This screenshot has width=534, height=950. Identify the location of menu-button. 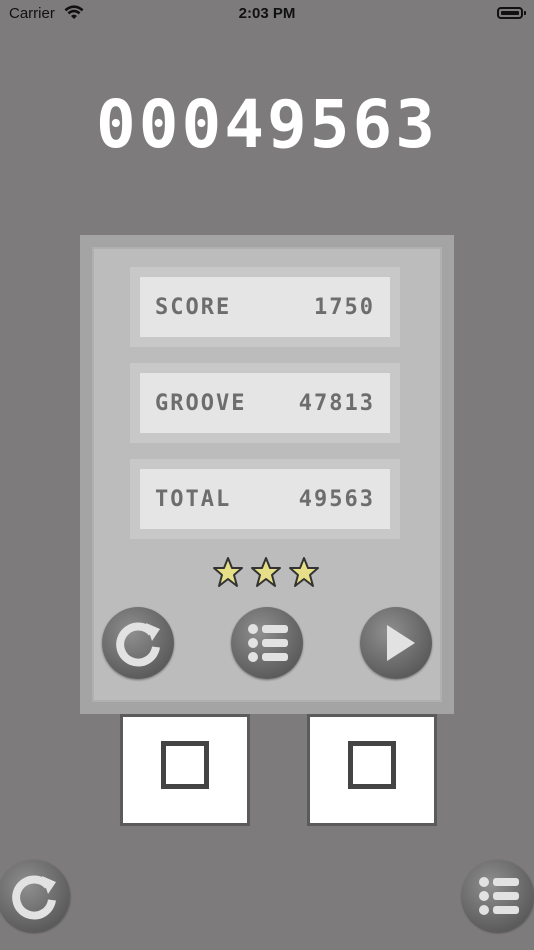
(267, 643).